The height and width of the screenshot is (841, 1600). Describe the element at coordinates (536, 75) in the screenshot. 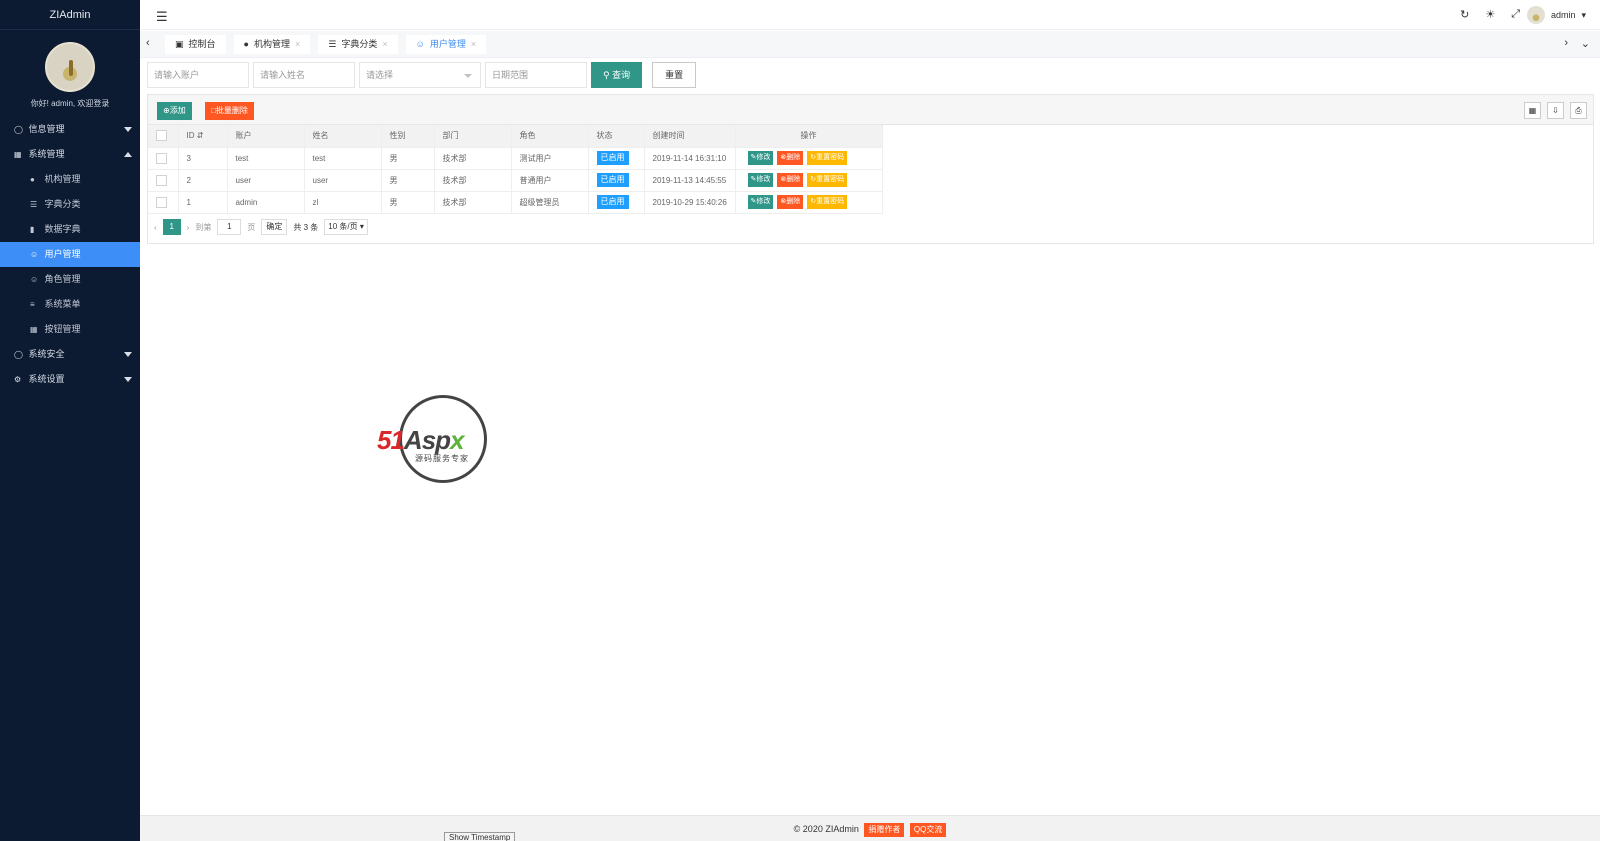

I see `date-range-input: 日期范围` at that location.